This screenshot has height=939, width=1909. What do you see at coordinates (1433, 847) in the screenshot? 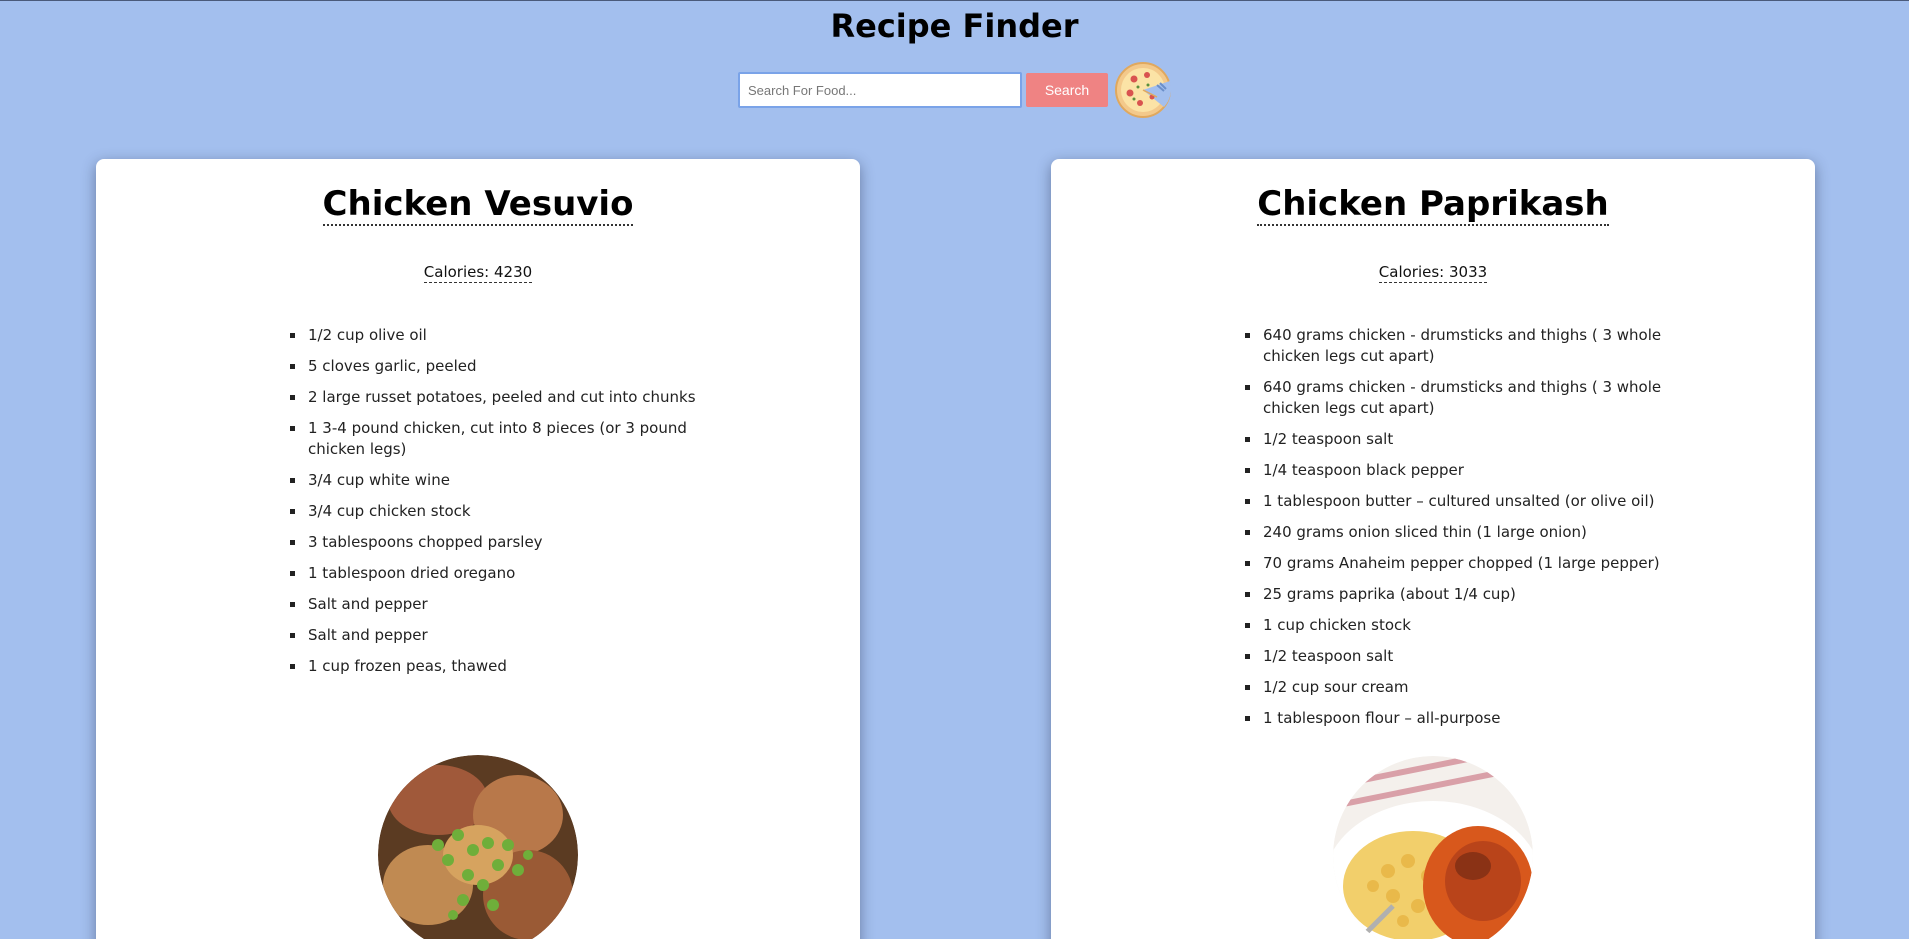
I see `chicken-paprikash-photo` at bounding box center [1433, 847].